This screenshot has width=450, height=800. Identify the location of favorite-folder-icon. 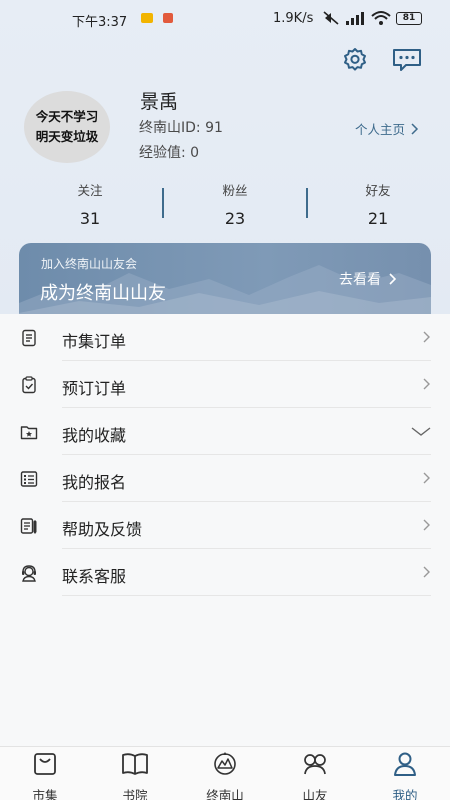
(29, 433).